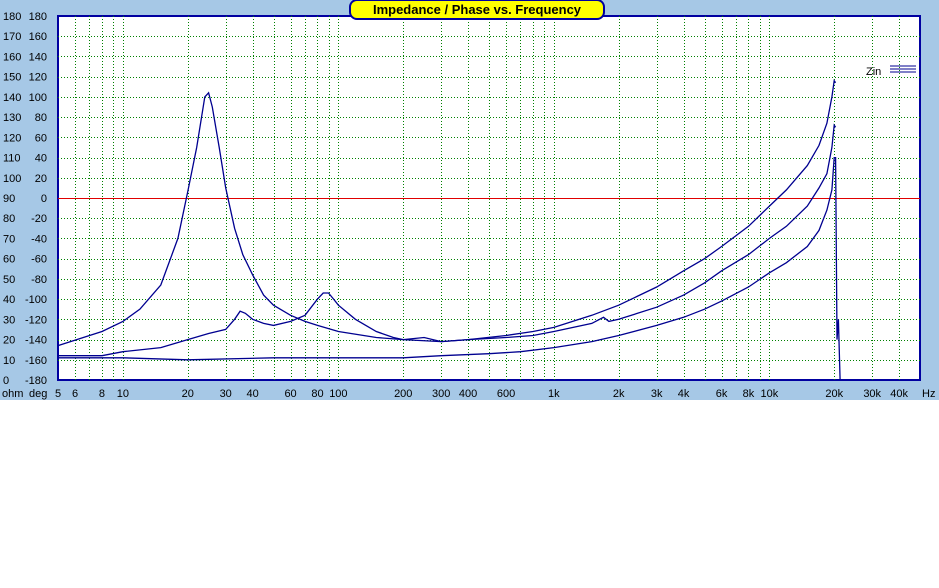 This screenshot has width=939, height=588. I want to click on x-tick-label: 40, so click(252, 394).